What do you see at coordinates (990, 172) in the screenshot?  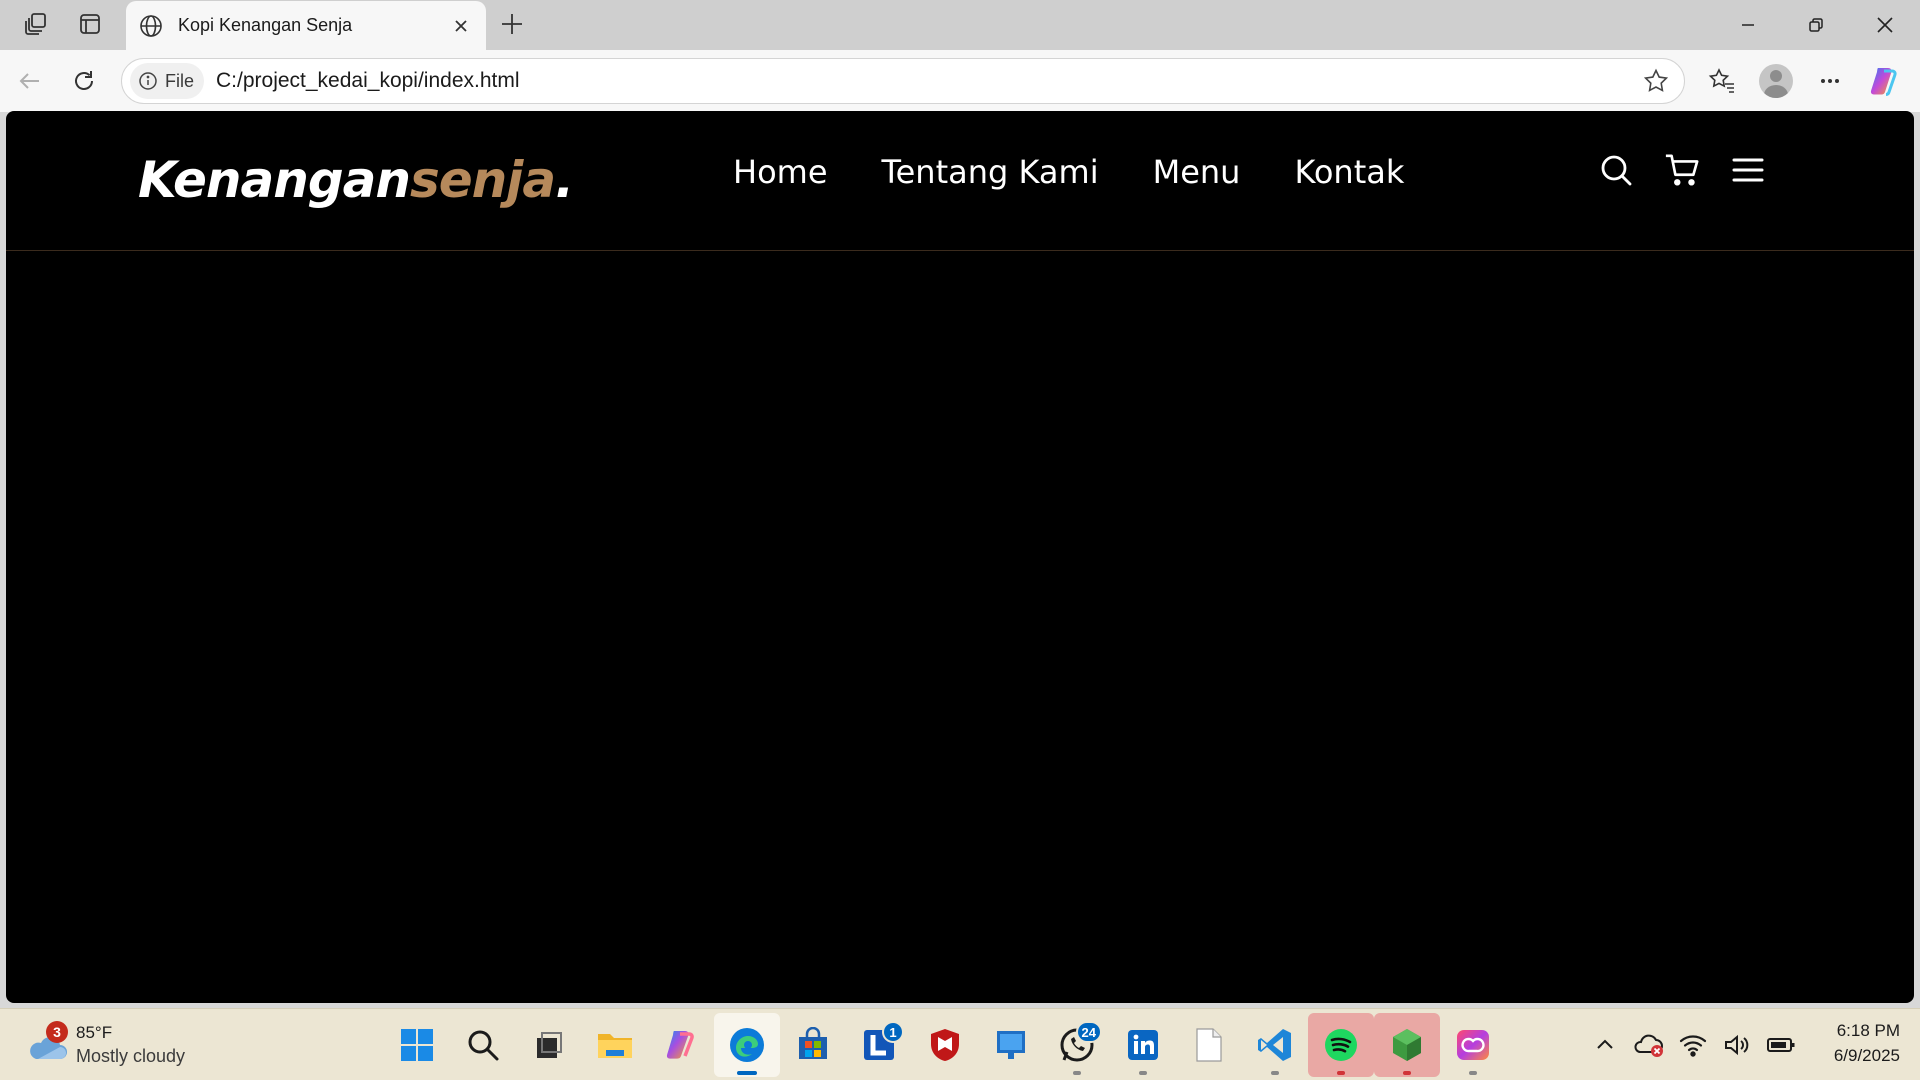 I see `nav-link-tentang-kami: Tentang Kami` at bounding box center [990, 172].